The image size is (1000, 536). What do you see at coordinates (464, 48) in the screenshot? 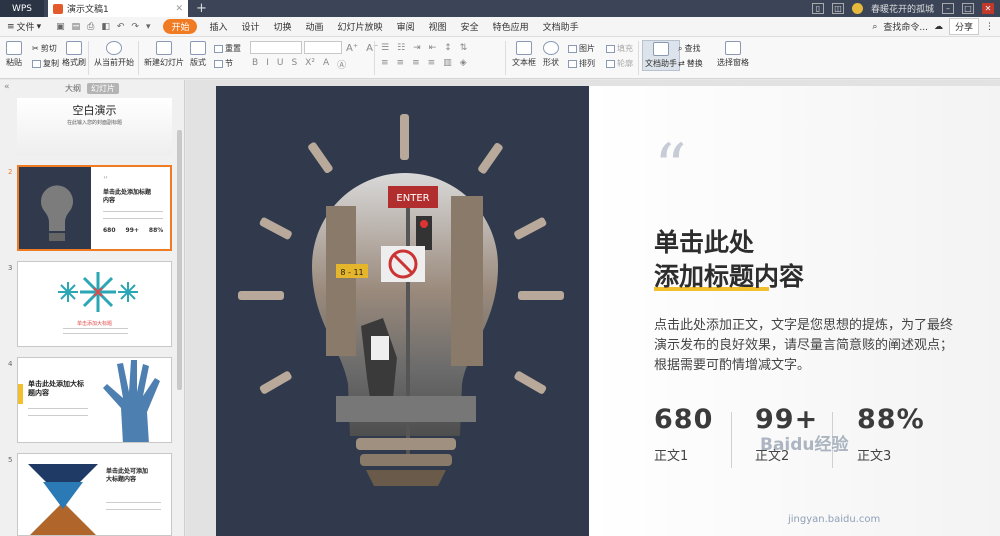
I see `text-direction-icon: ⇅` at bounding box center [464, 48].